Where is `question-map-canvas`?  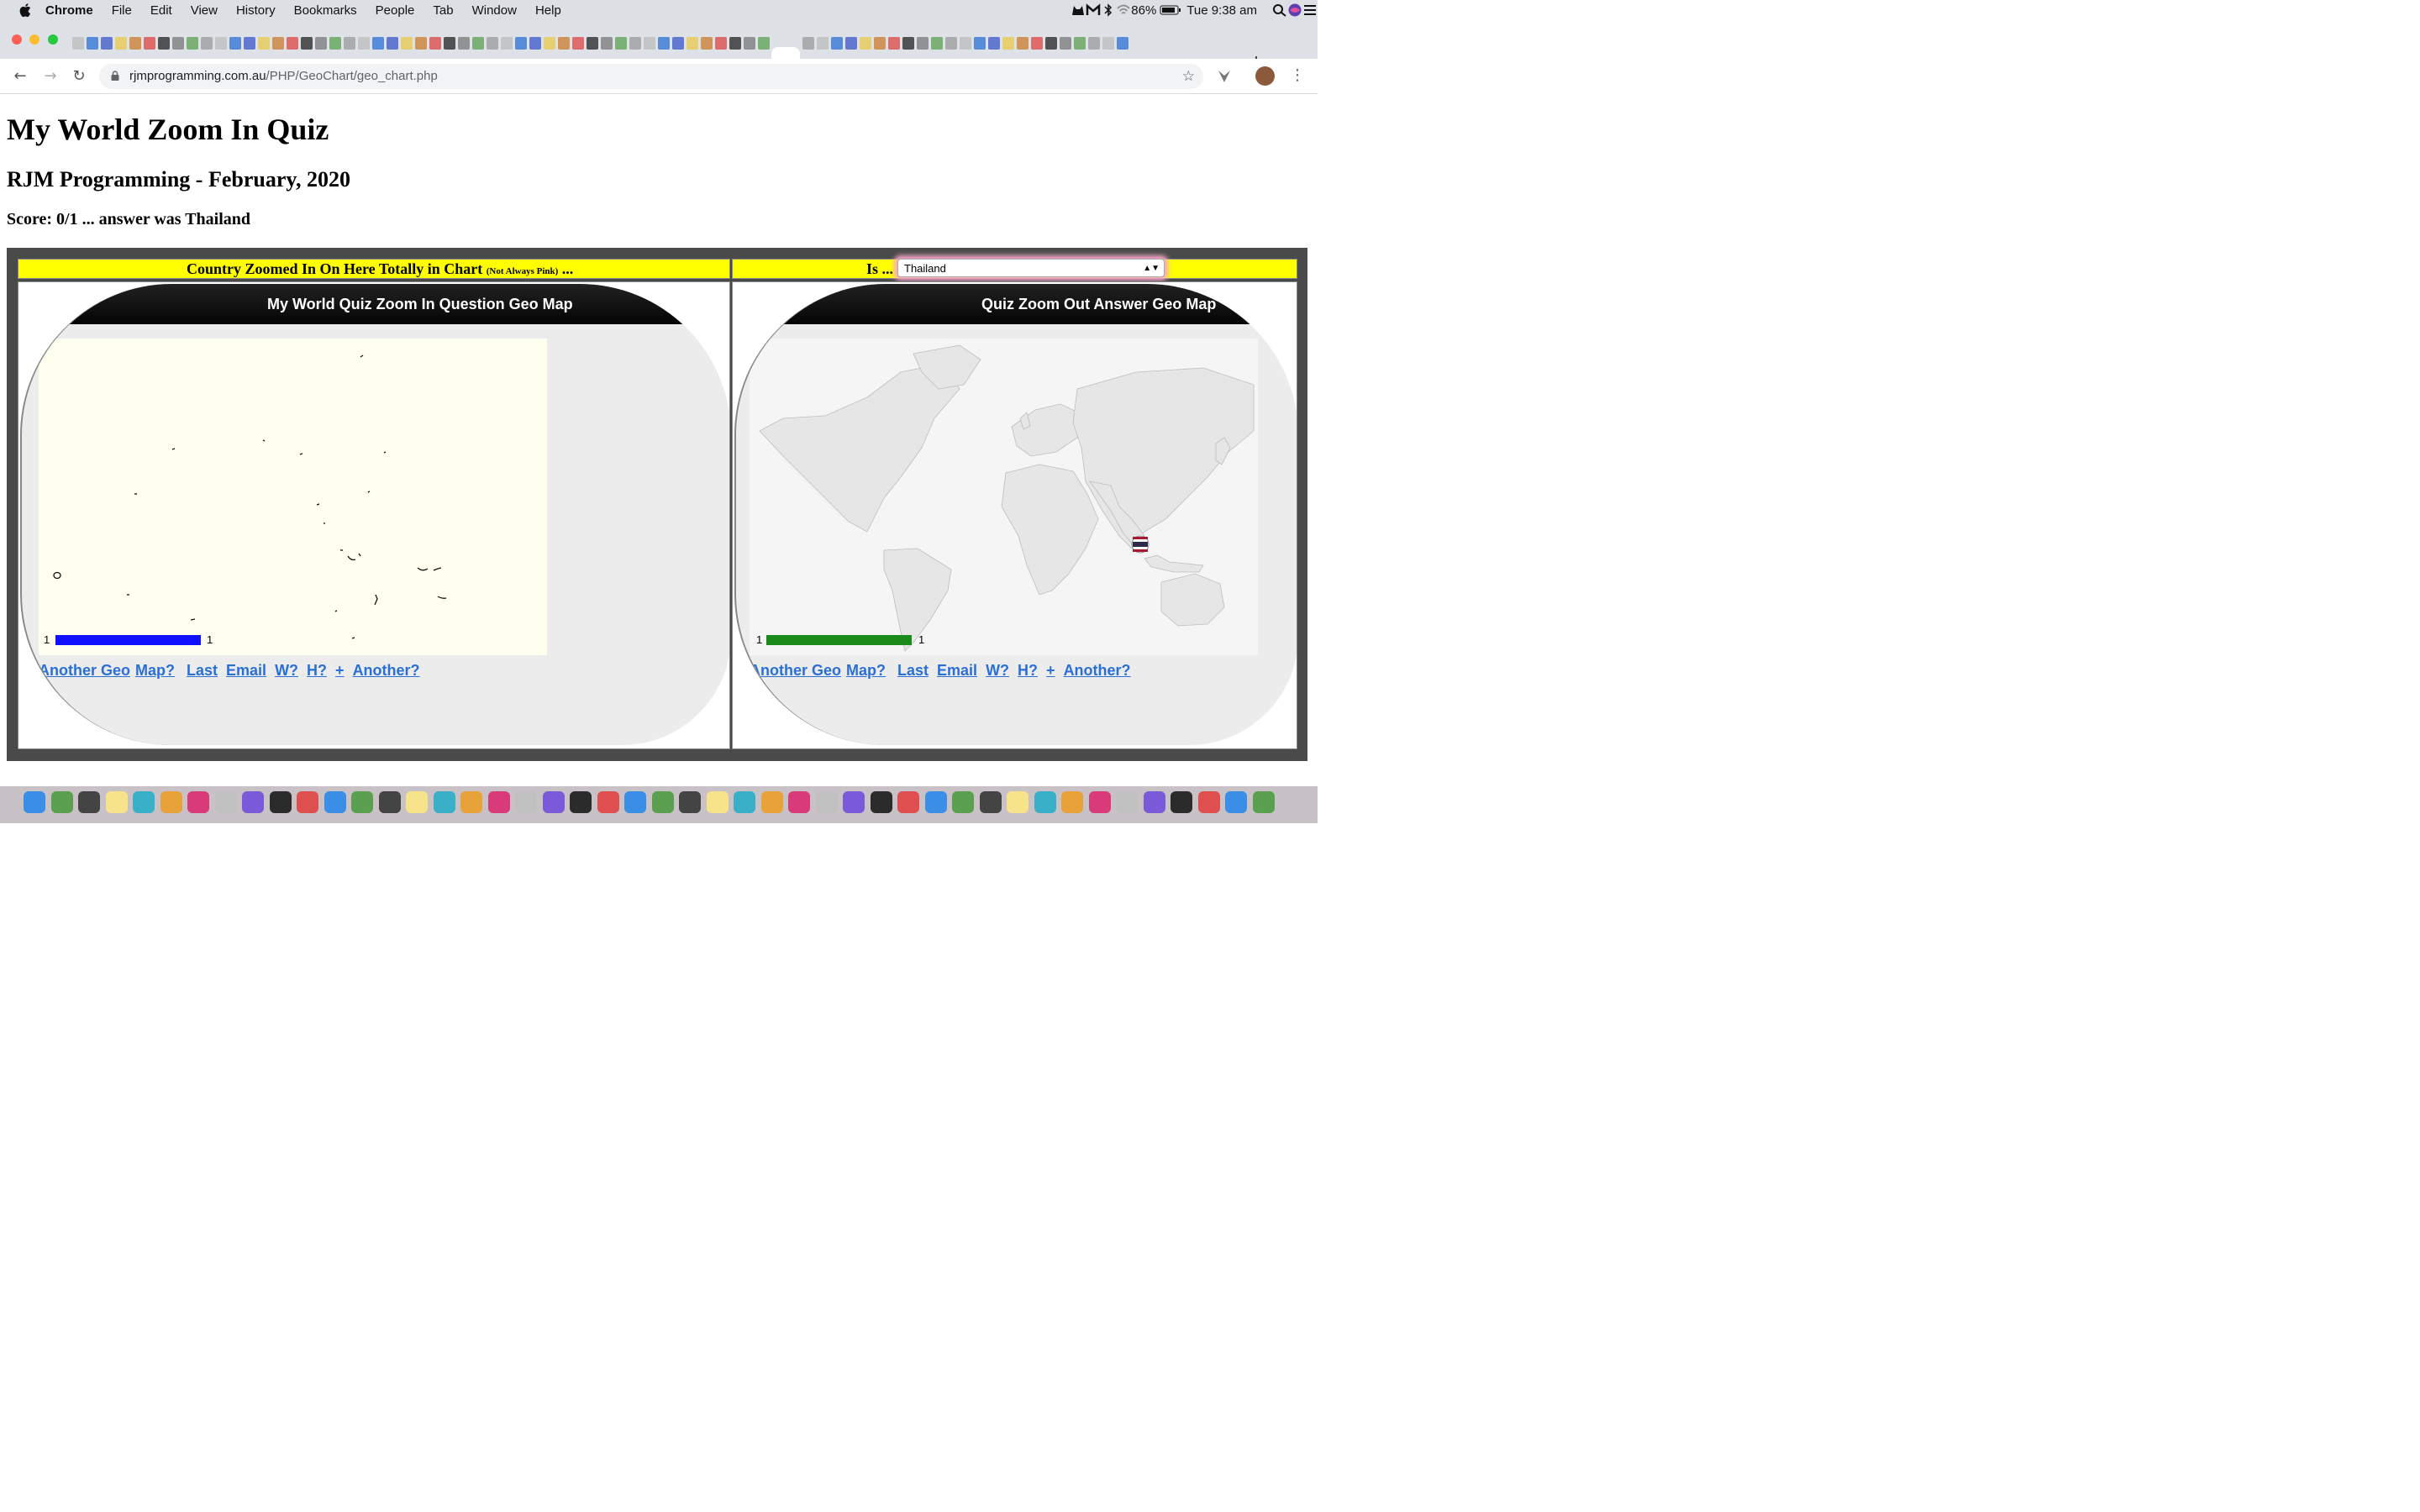
question-map-canvas is located at coordinates (293, 497).